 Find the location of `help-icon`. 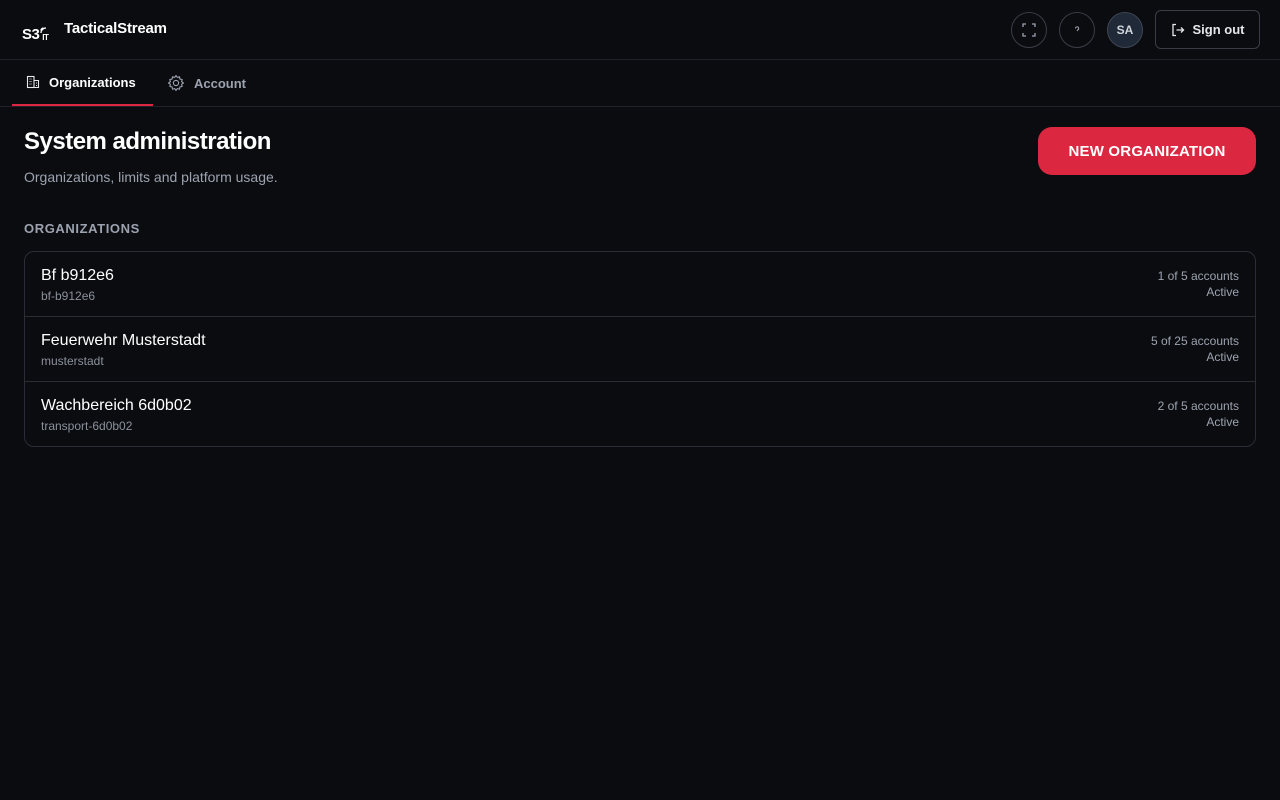

help-icon is located at coordinates (1077, 29).